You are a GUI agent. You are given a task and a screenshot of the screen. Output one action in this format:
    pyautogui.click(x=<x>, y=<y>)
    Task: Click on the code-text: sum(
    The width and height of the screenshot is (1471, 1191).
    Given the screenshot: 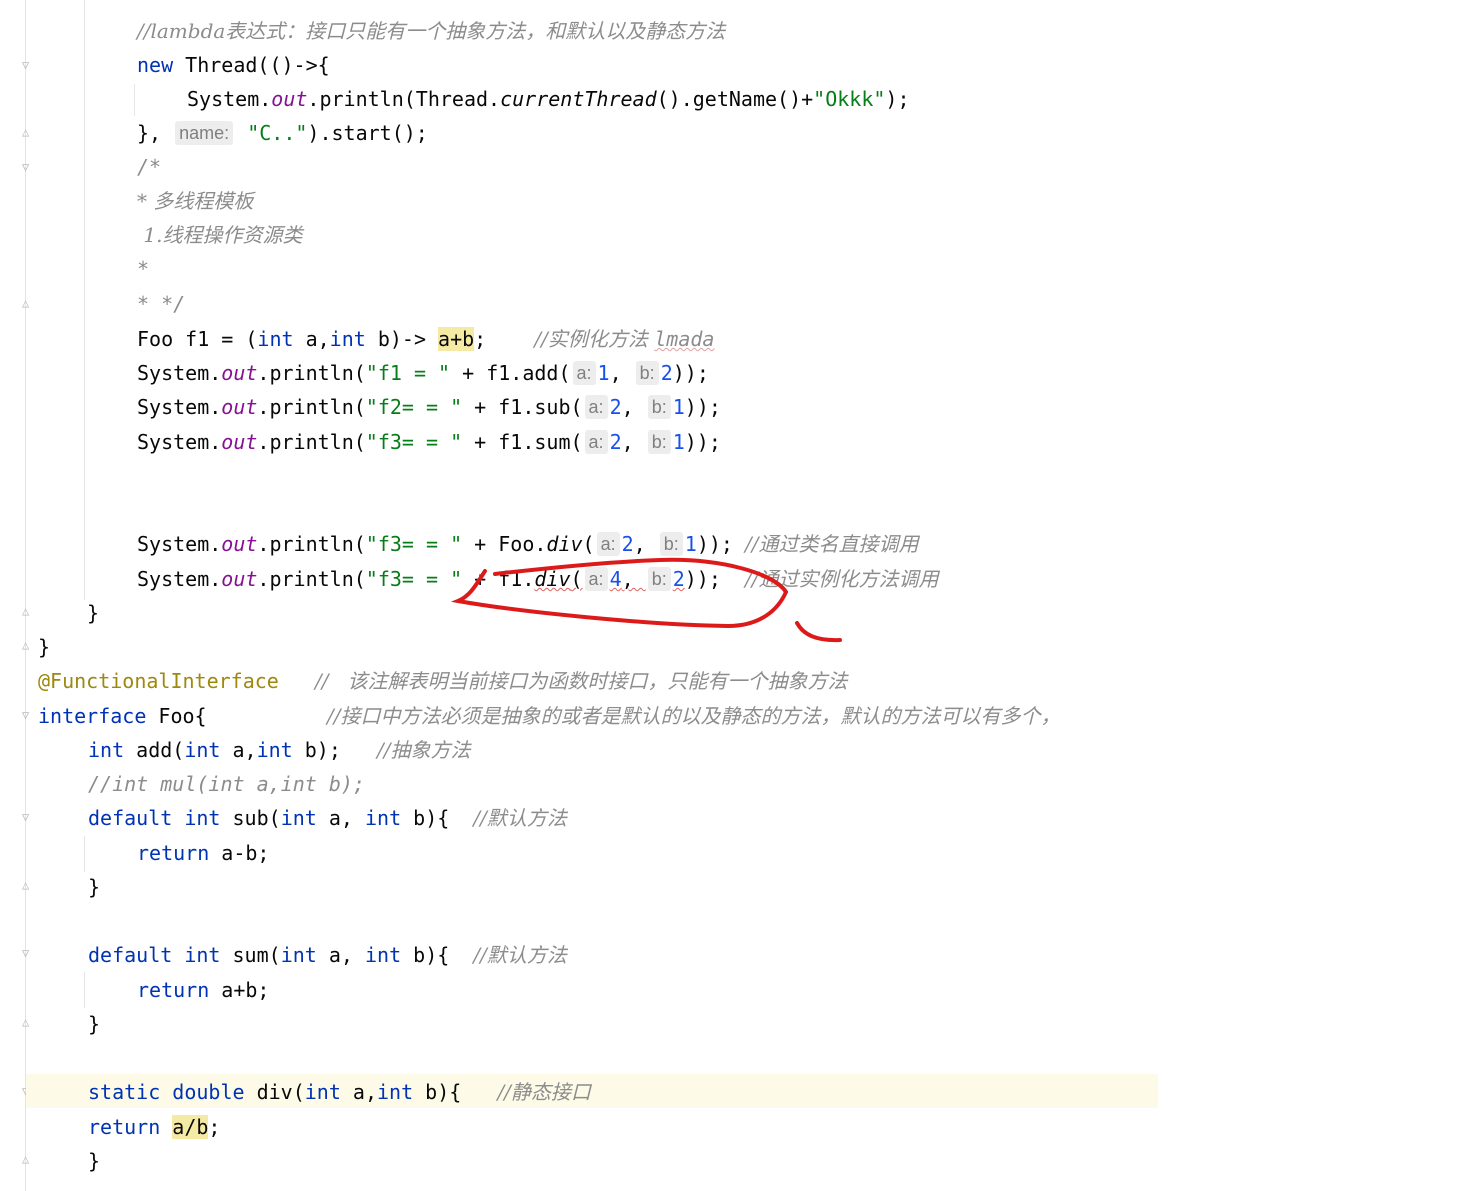 What is the action you would take?
    pyautogui.click(x=256, y=955)
    